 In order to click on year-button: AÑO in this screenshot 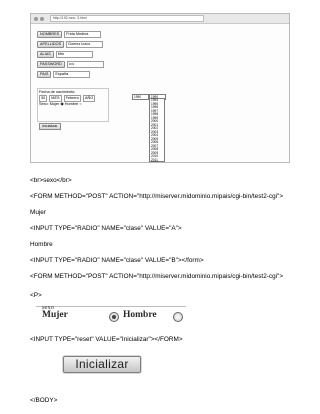, I will do `click(89, 98)`.